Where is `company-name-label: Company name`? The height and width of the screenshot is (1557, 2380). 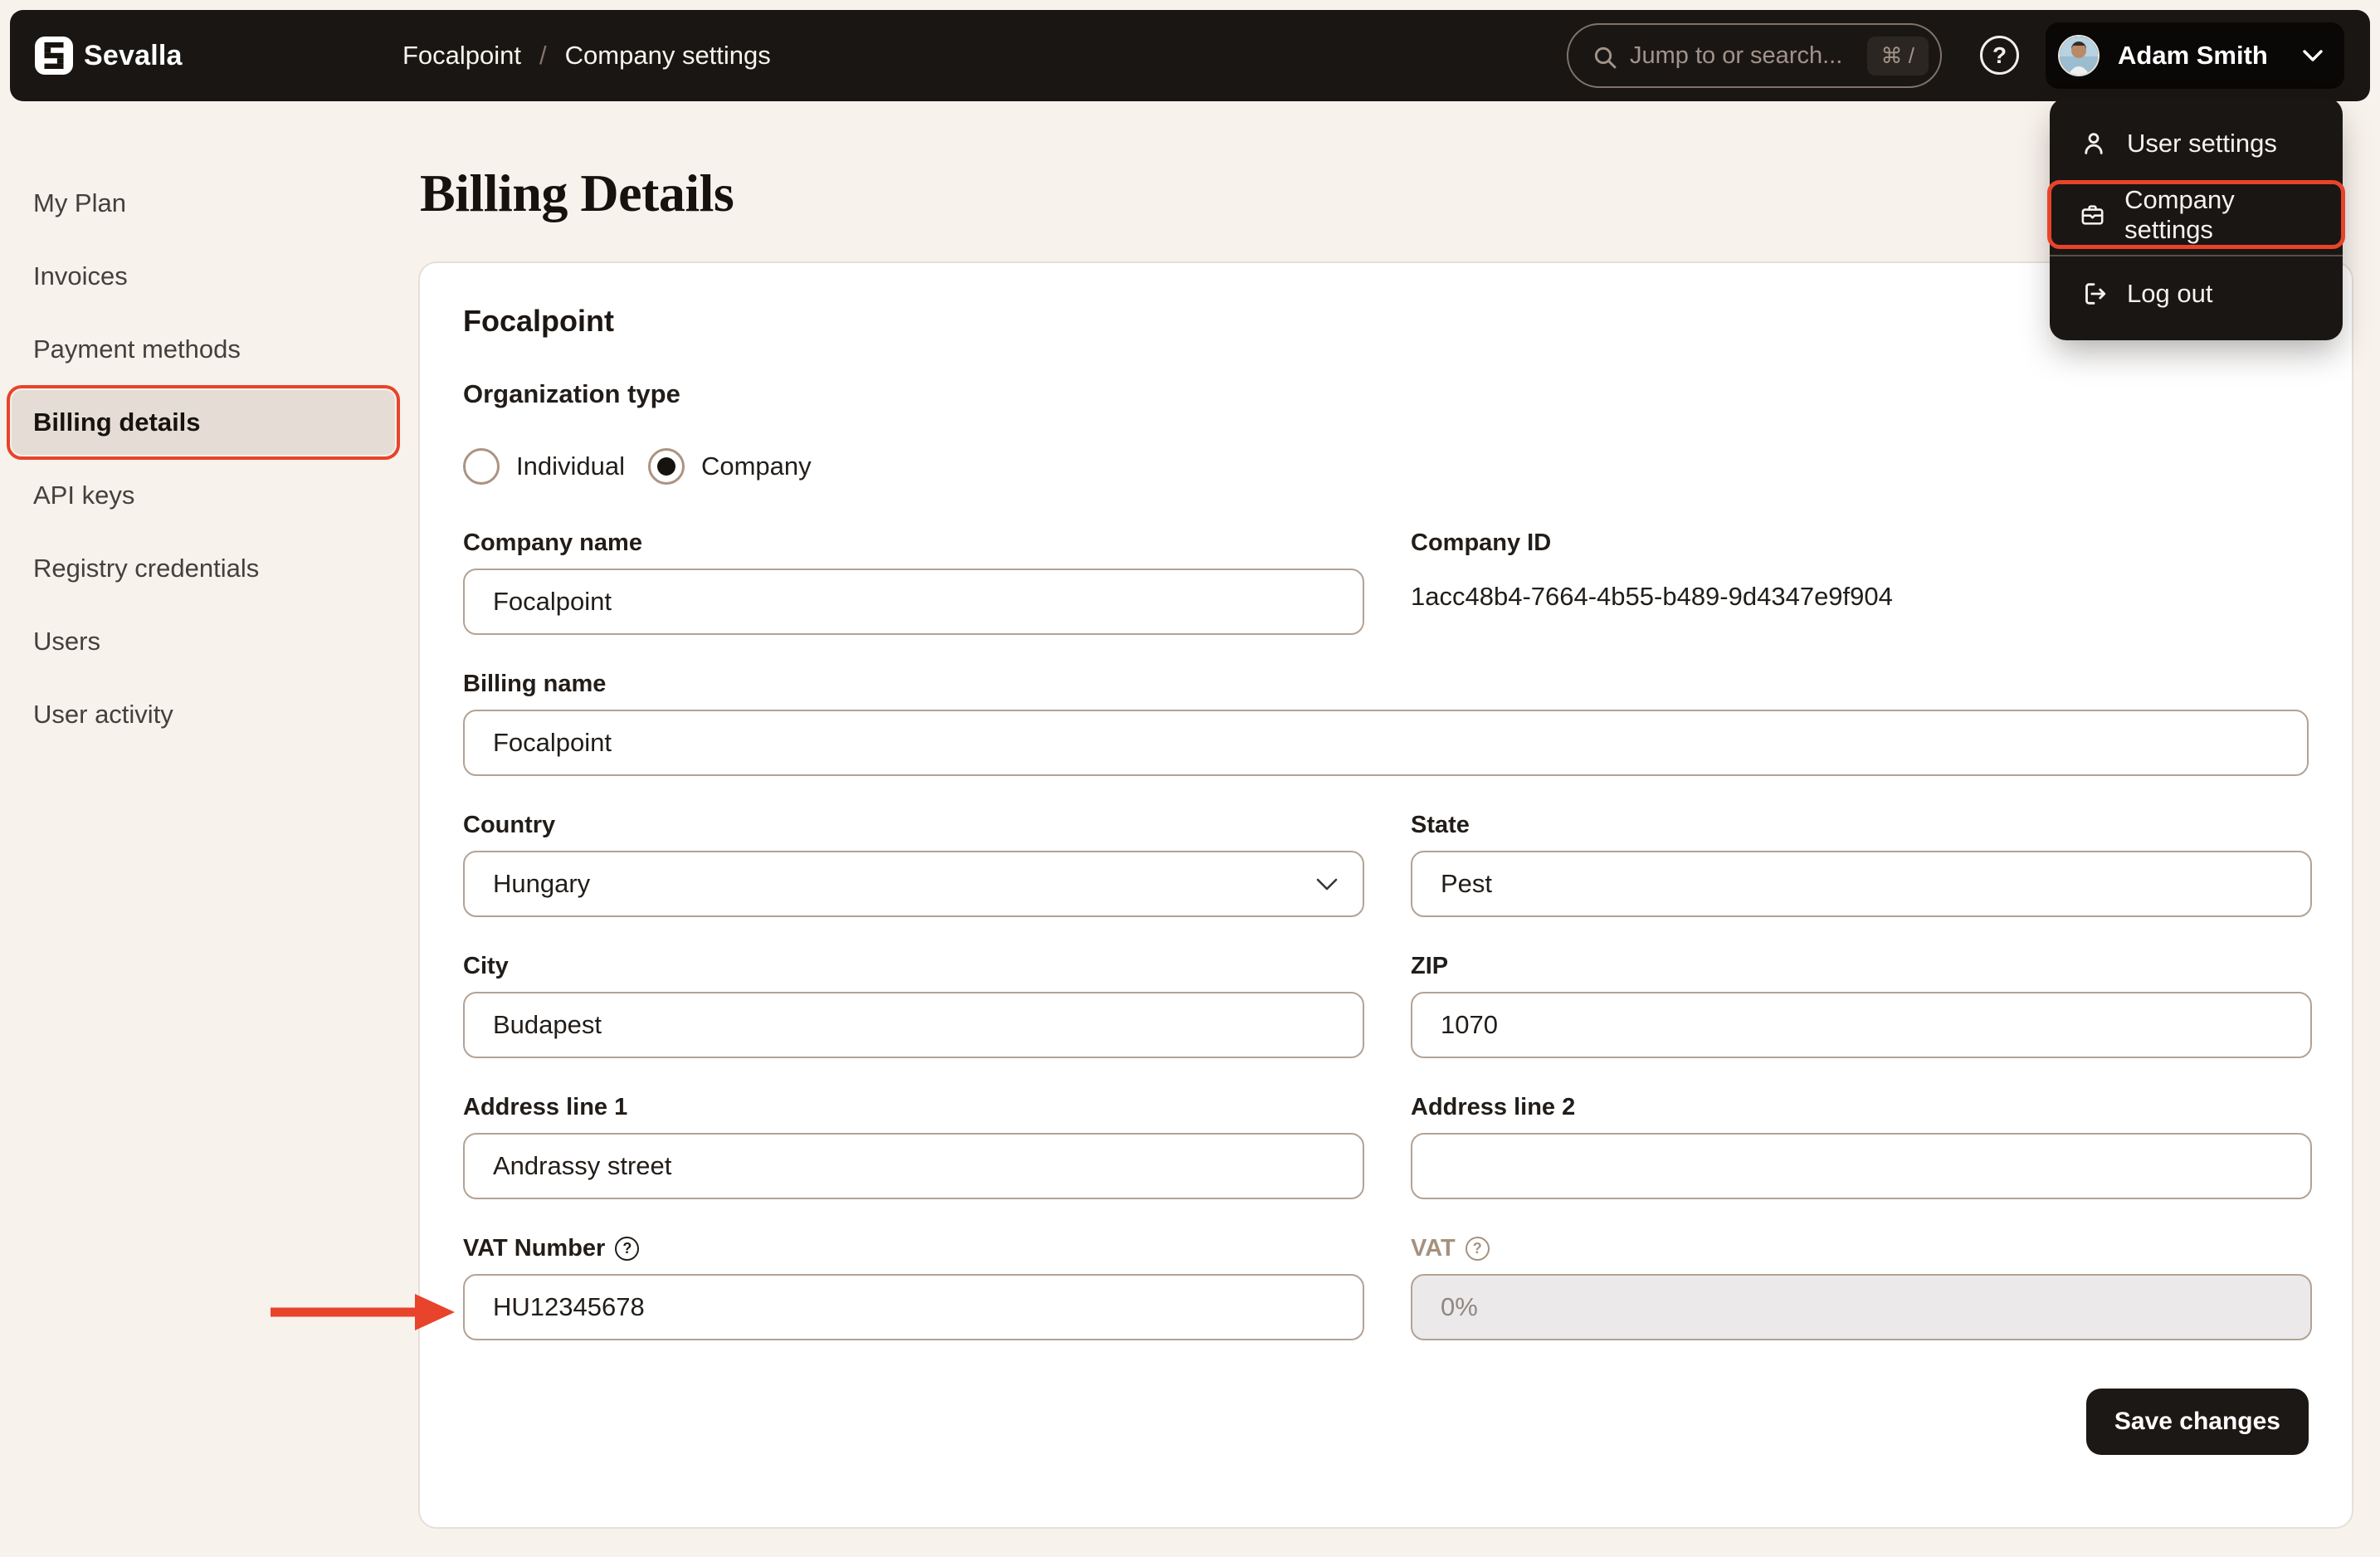 company-name-label: Company name is located at coordinates (552, 543).